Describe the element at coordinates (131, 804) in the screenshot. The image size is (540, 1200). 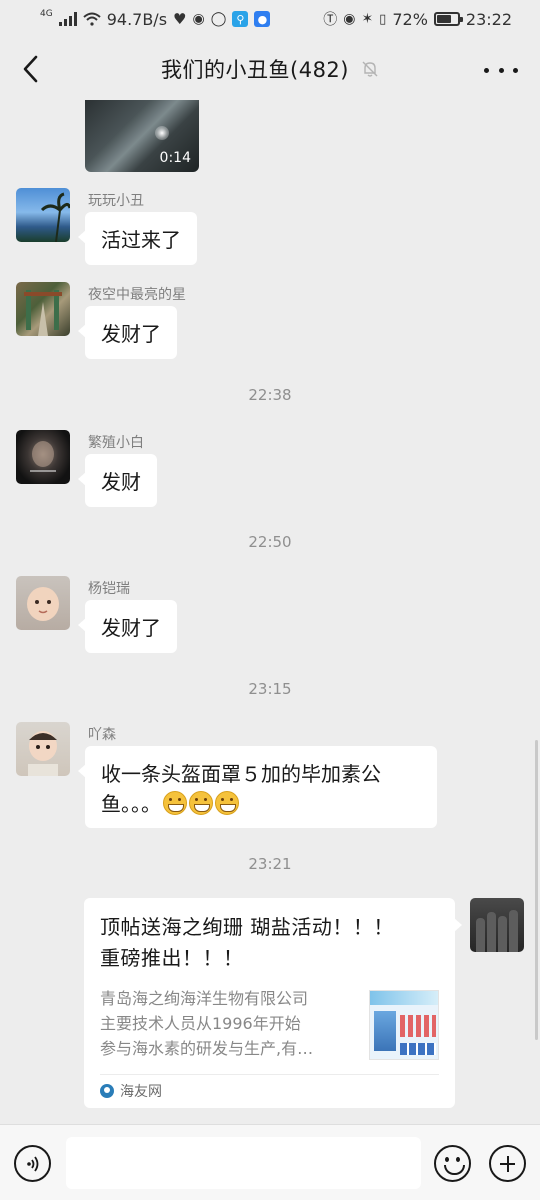
I see `message-text: 鱼。。。` at that location.